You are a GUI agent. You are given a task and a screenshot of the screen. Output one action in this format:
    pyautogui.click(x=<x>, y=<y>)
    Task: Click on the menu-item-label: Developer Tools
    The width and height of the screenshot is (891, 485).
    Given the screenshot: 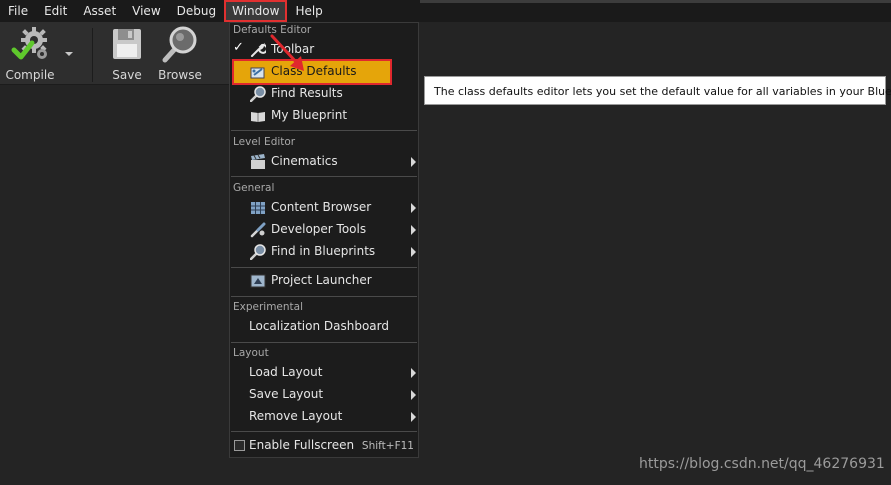 What is the action you would take?
    pyautogui.click(x=319, y=229)
    